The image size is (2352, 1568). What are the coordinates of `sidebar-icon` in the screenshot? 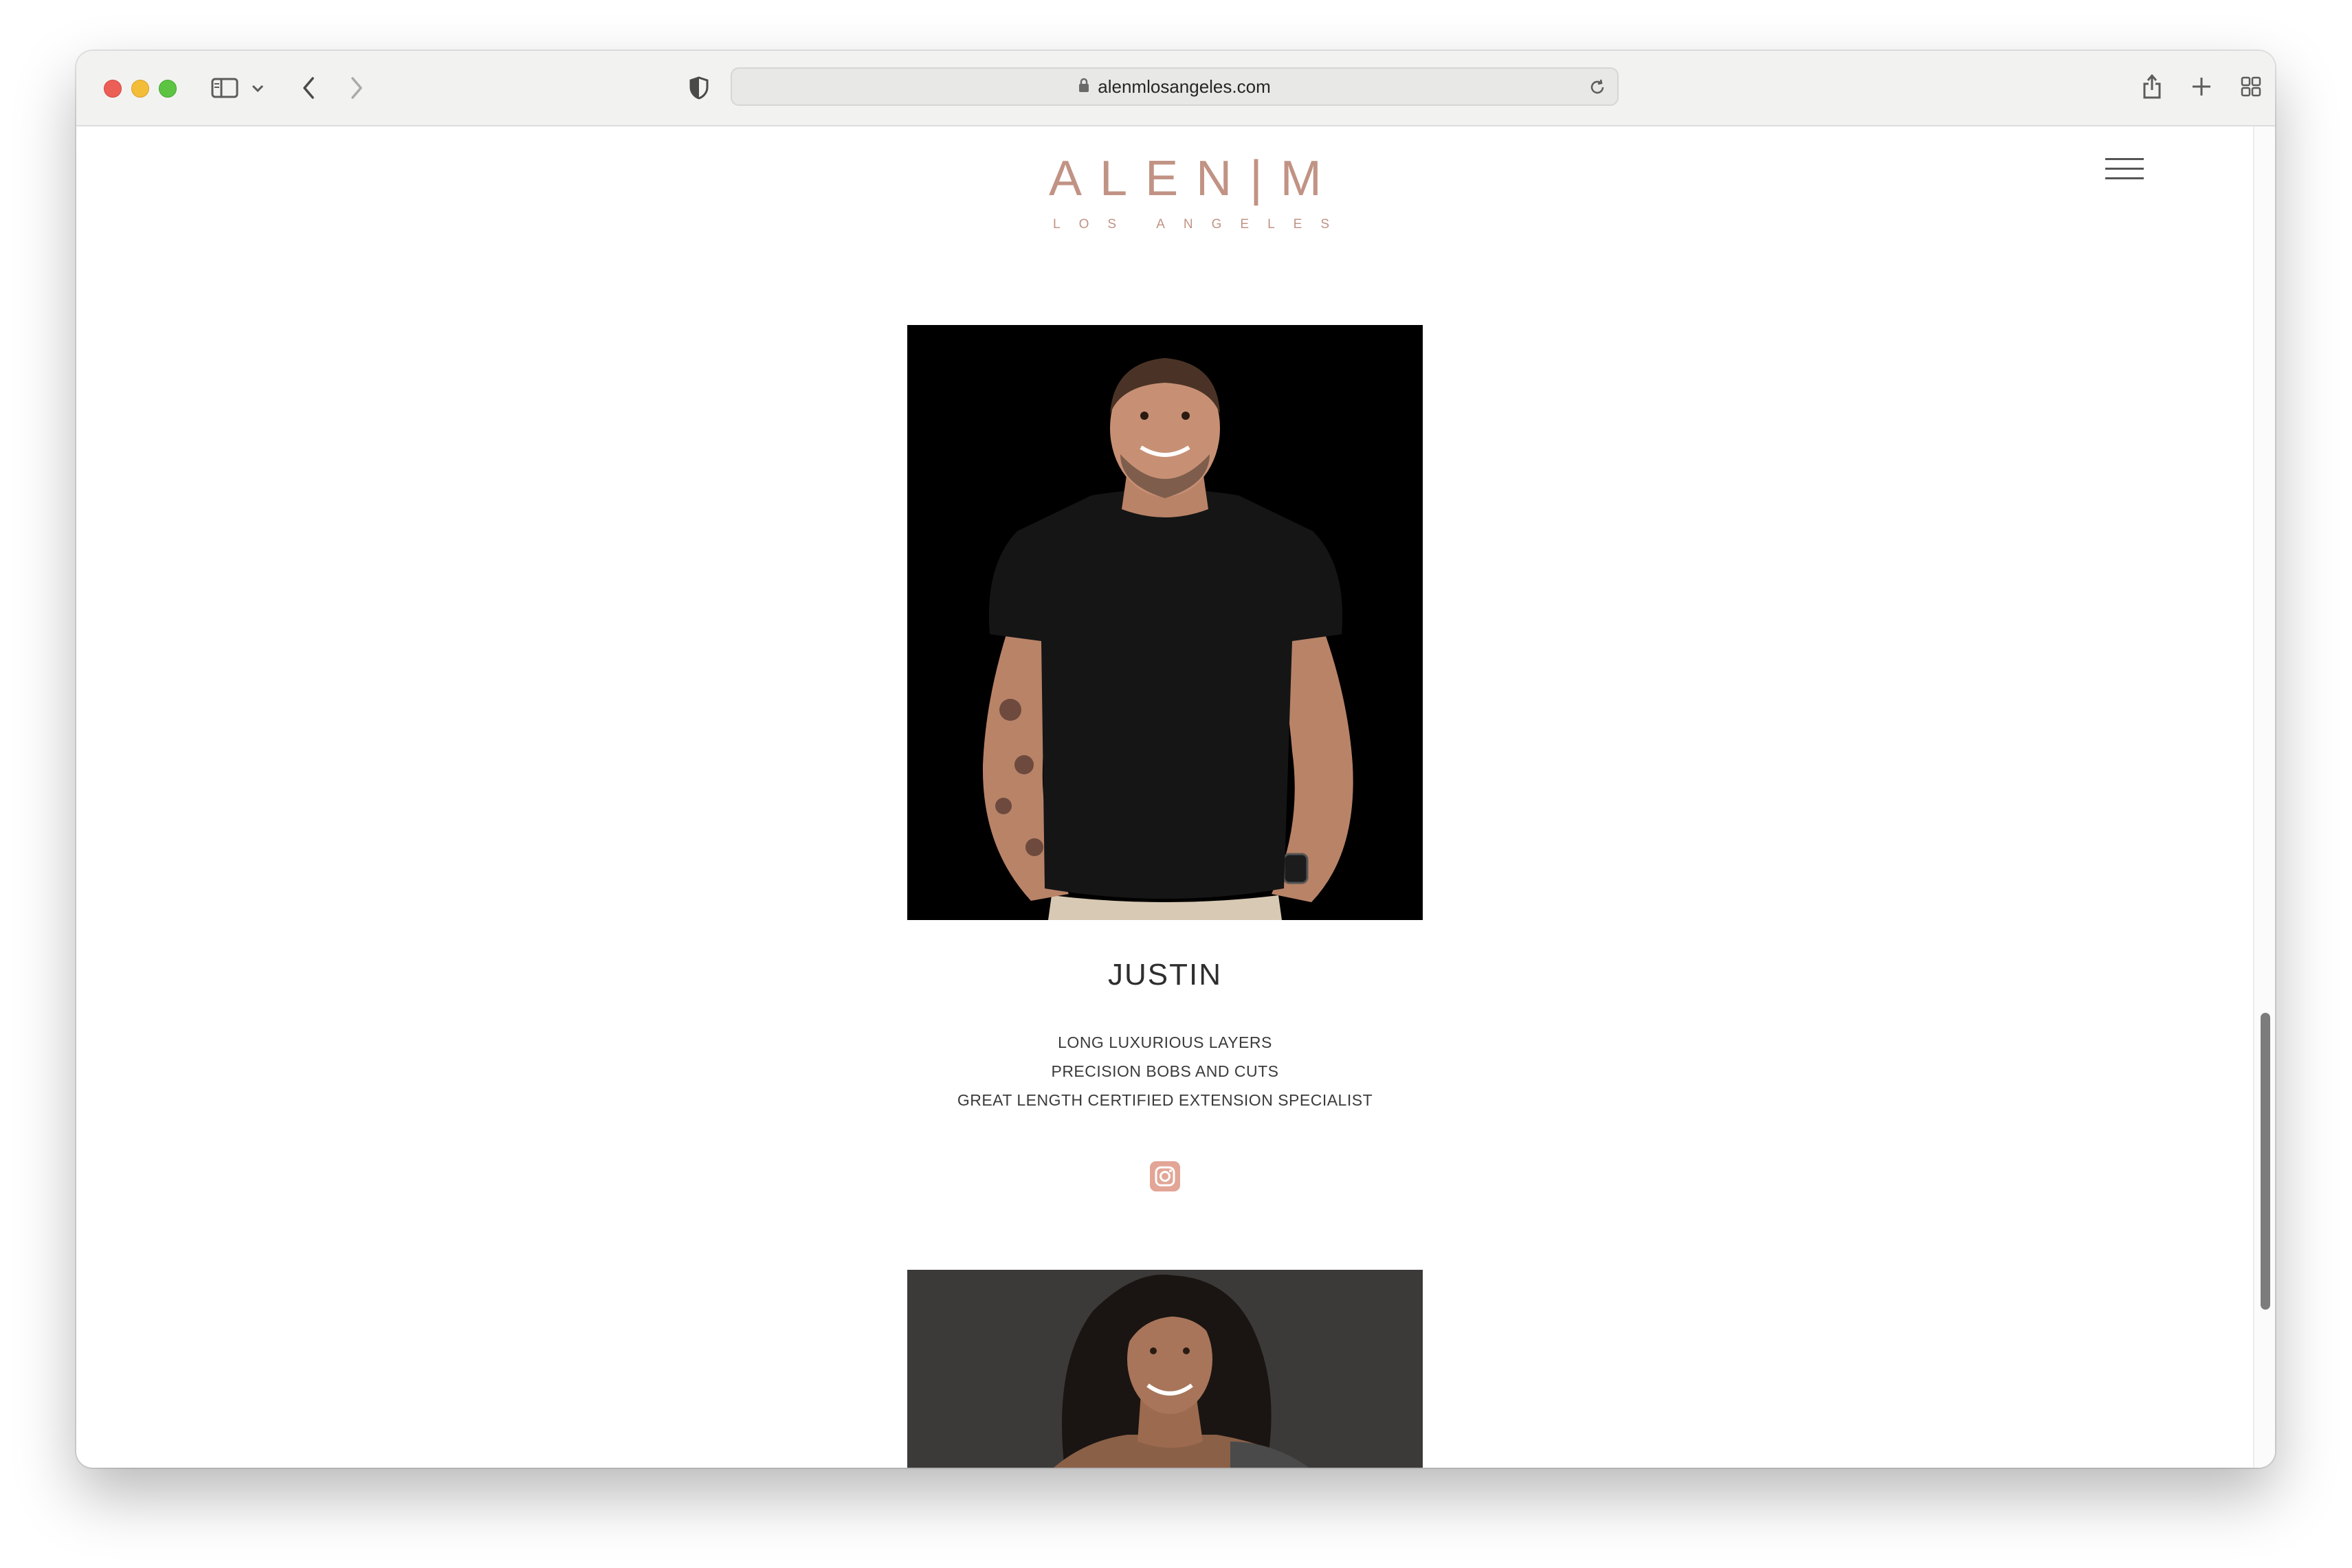 It's located at (225, 88).